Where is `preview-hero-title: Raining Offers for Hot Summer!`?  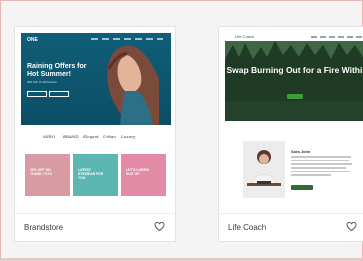 preview-hero-title: Raining Offers for Hot Summer! is located at coordinates (57, 70).